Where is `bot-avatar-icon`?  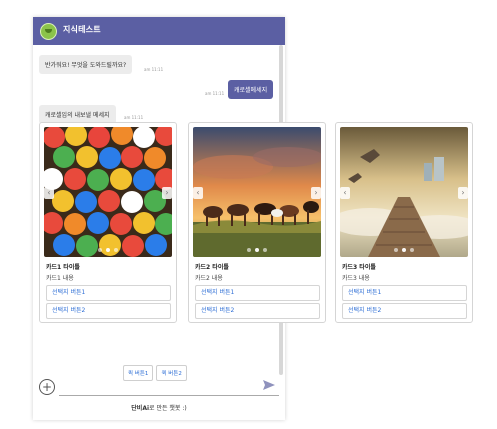
bot-avatar-icon is located at coordinates (48, 31).